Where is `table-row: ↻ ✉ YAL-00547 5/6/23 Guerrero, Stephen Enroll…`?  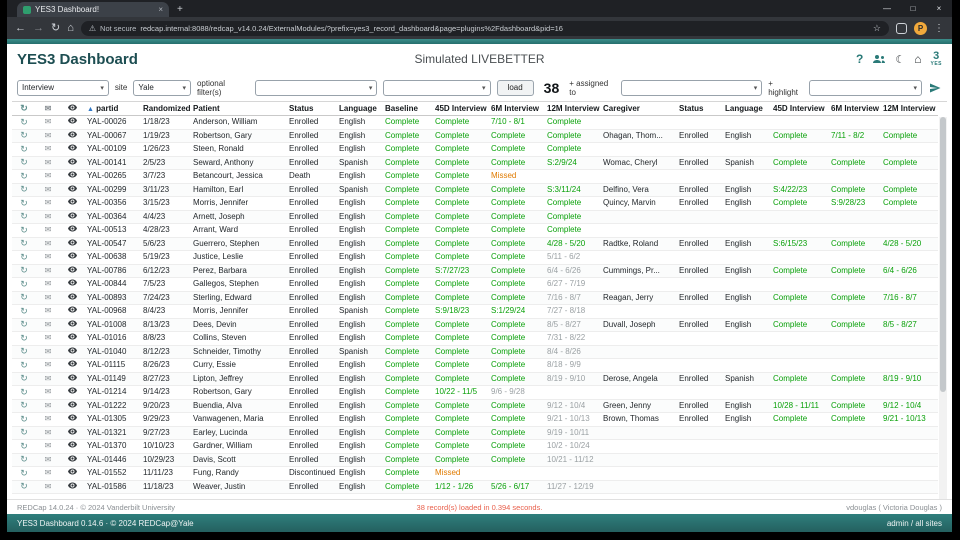 table-row: ↻ ✉ YAL-00547 5/6/23 Guerrero, Stephen Enroll… is located at coordinates (475, 244).